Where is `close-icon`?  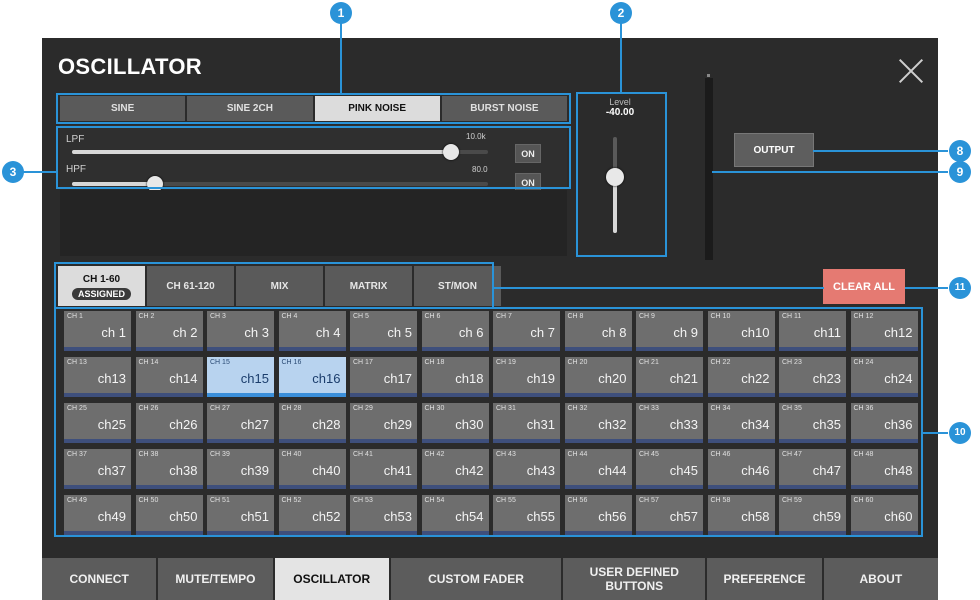
close-icon is located at coordinates (911, 71).